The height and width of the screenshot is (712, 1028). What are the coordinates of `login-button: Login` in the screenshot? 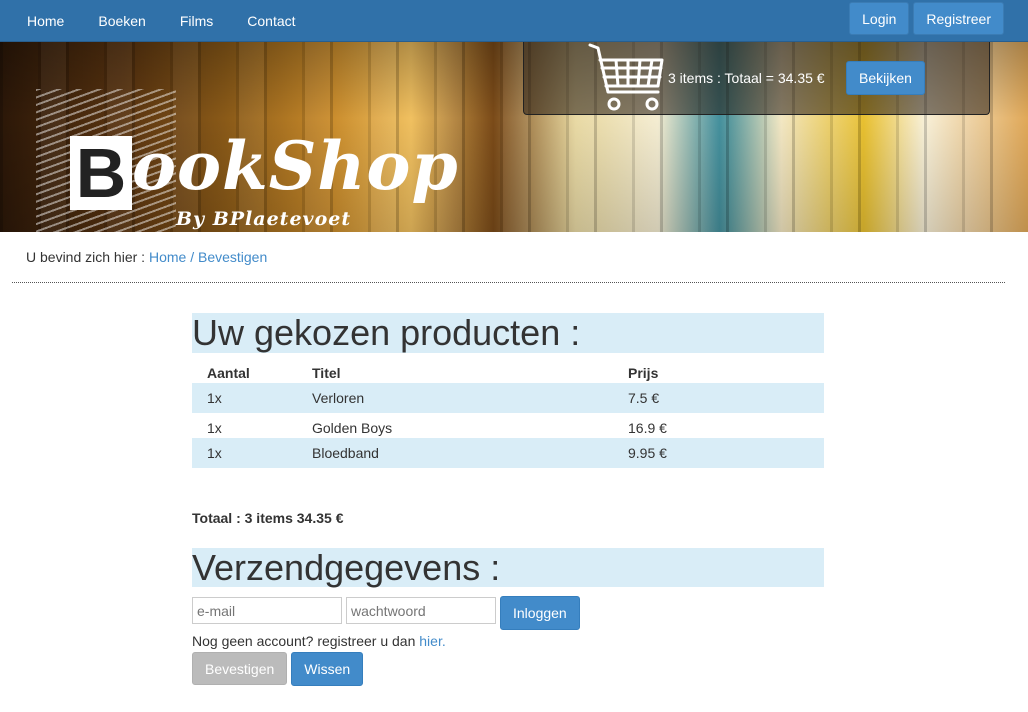 It's located at (879, 18).